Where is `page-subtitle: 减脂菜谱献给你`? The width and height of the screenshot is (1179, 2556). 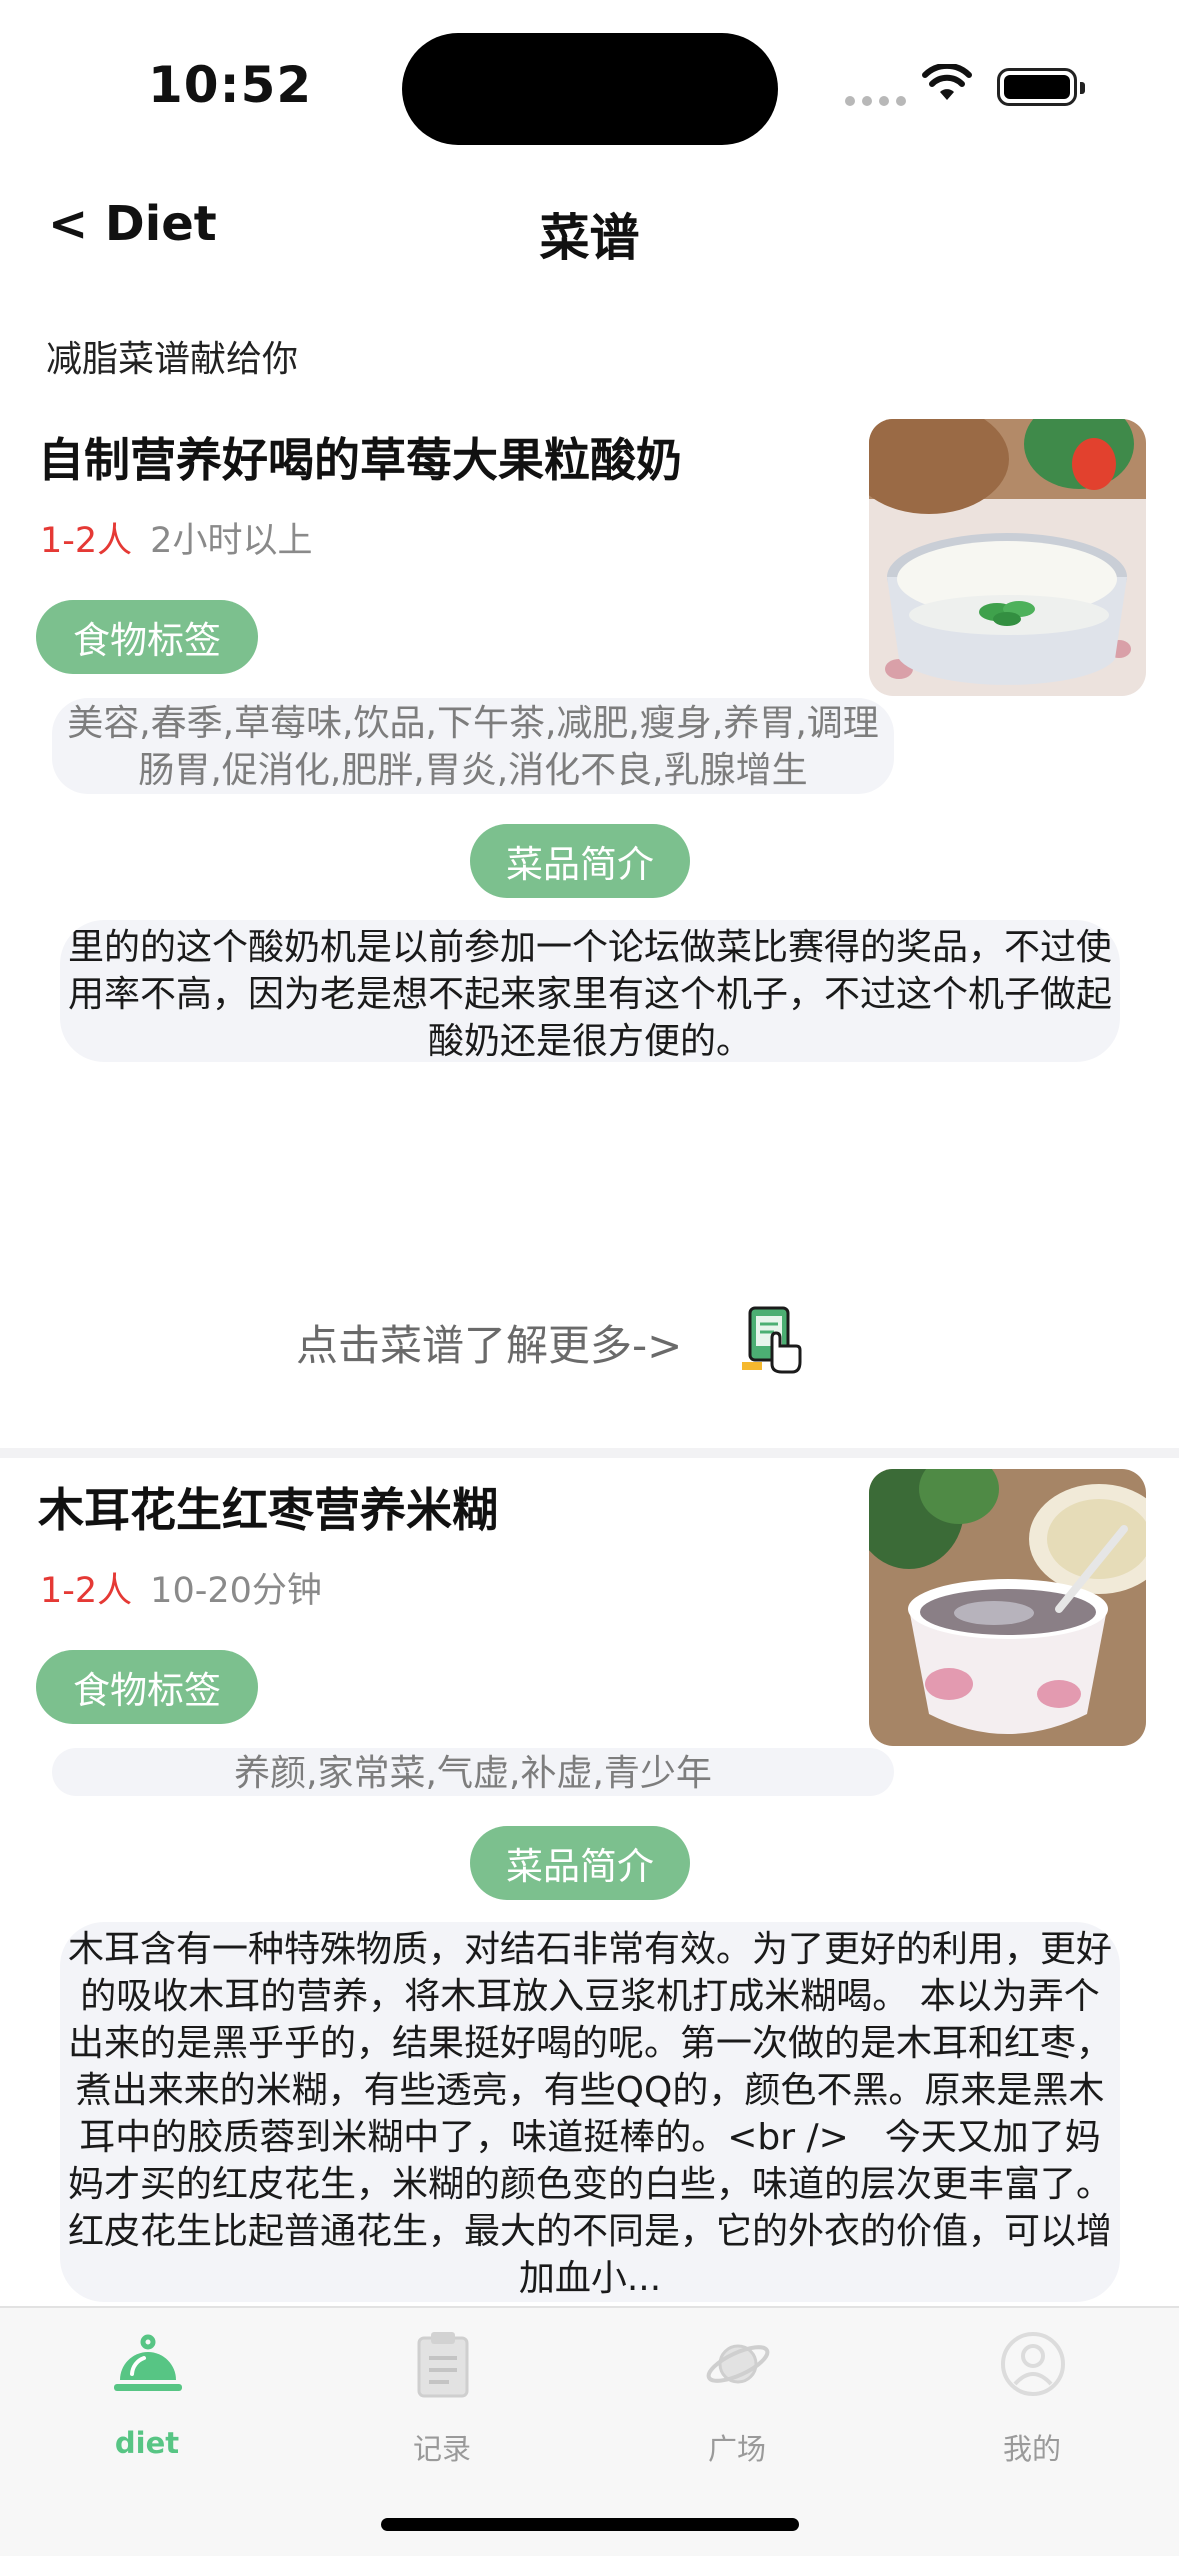
page-subtitle: 减脂菜谱献给你 is located at coordinates (172, 359).